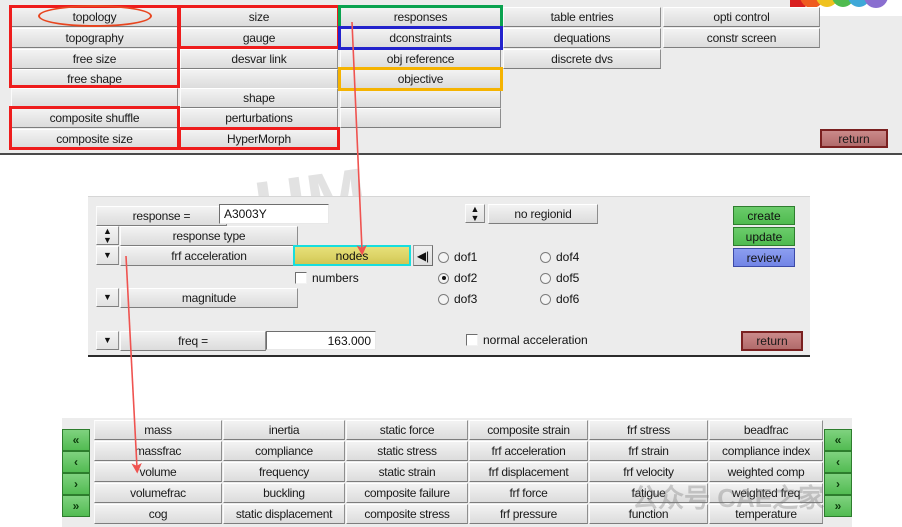 This screenshot has width=902, height=527. Describe the element at coordinates (838, 440) in the screenshot. I see `nav-first-right-button: «` at that location.